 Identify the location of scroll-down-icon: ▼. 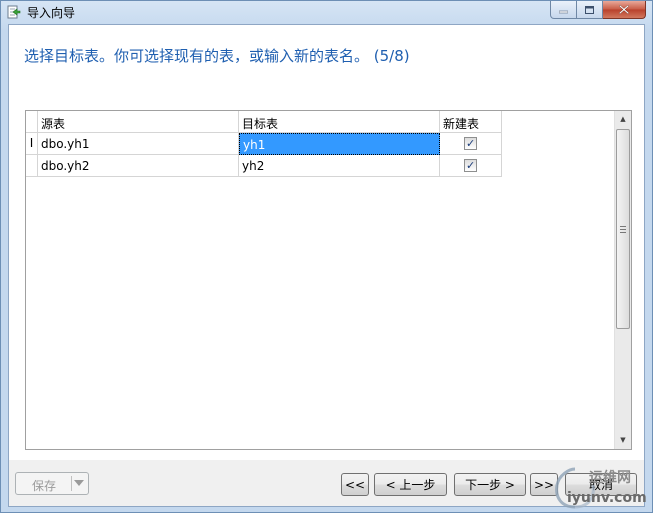
(623, 440).